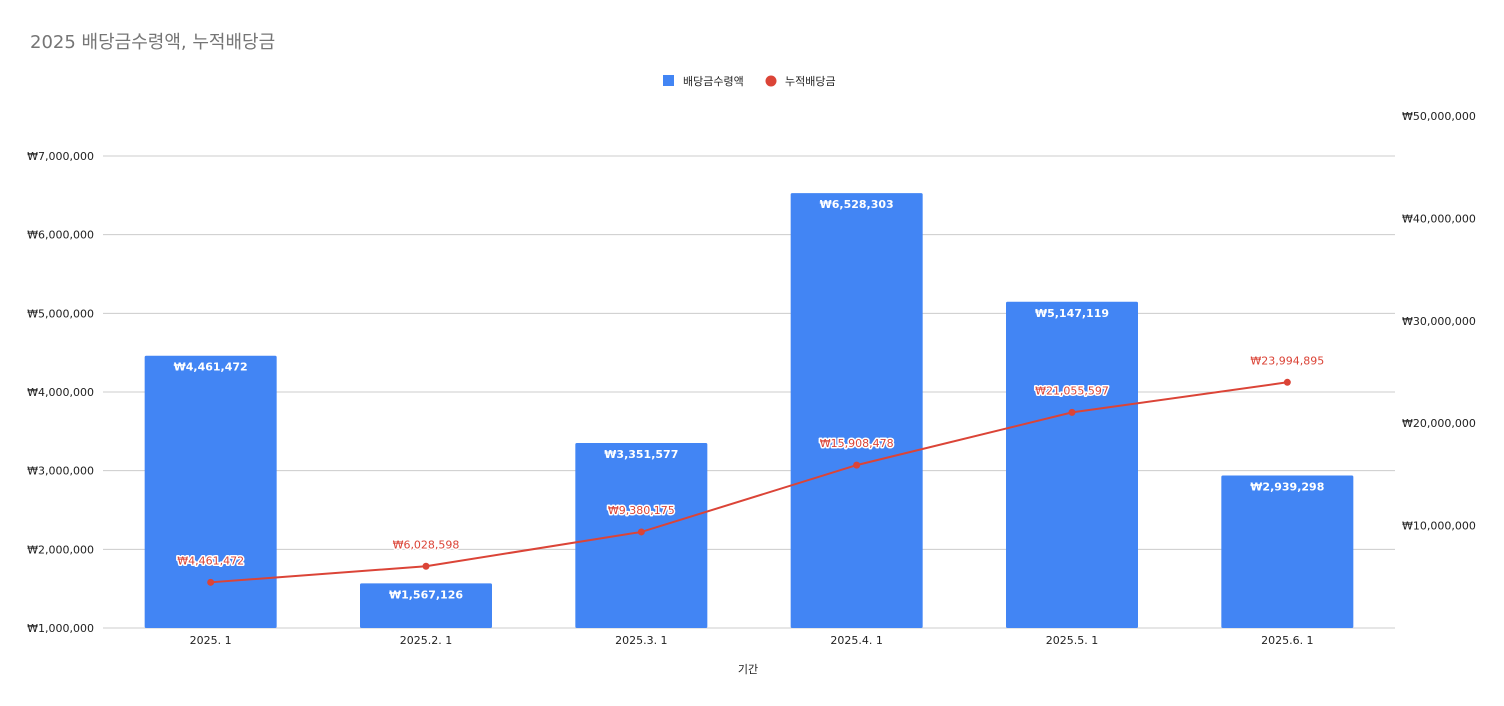  Describe the element at coordinates (713, 81) in the screenshot. I see `legend-label-bar: 배당금수령액` at that location.